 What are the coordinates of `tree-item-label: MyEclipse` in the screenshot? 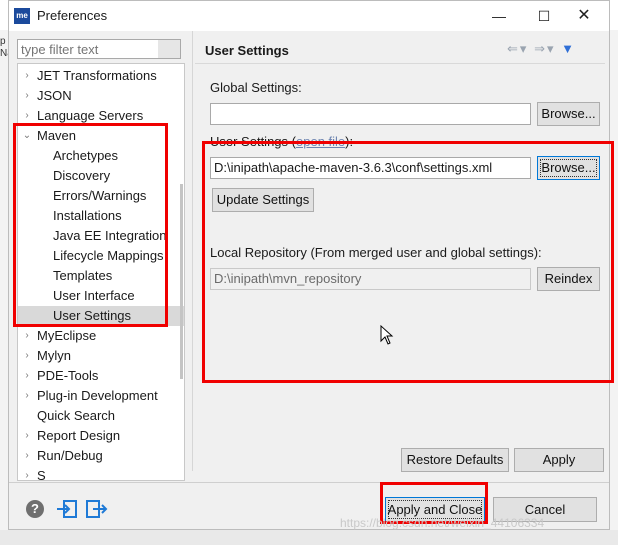 It's located at (67, 335).